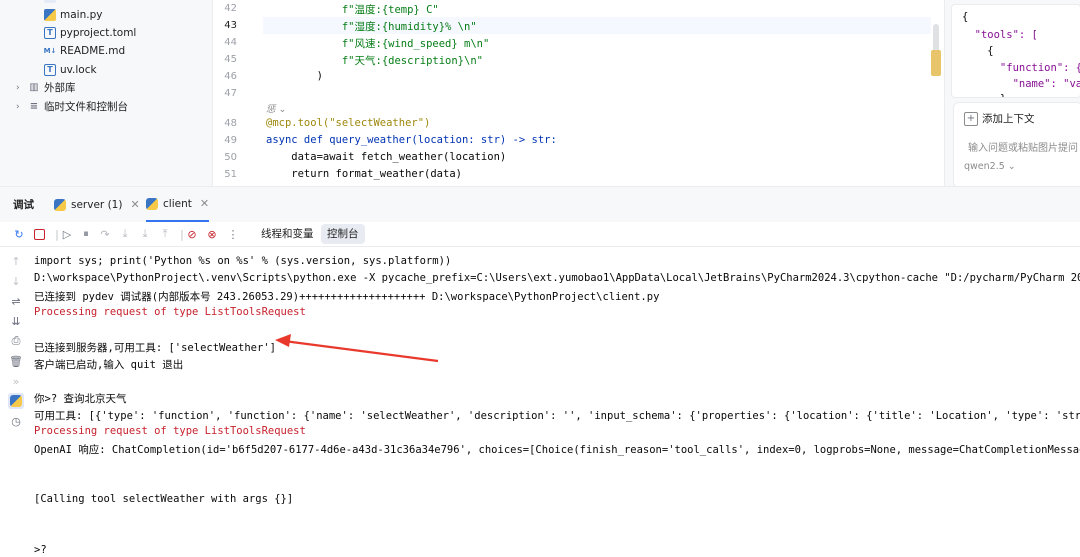 Image resolution: width=1080 pixels, height=557 pixels. What do you see at coordinates (23, 205) in the screenshot?
I see `debug-title: 调试` at bounding box center [23, 205].